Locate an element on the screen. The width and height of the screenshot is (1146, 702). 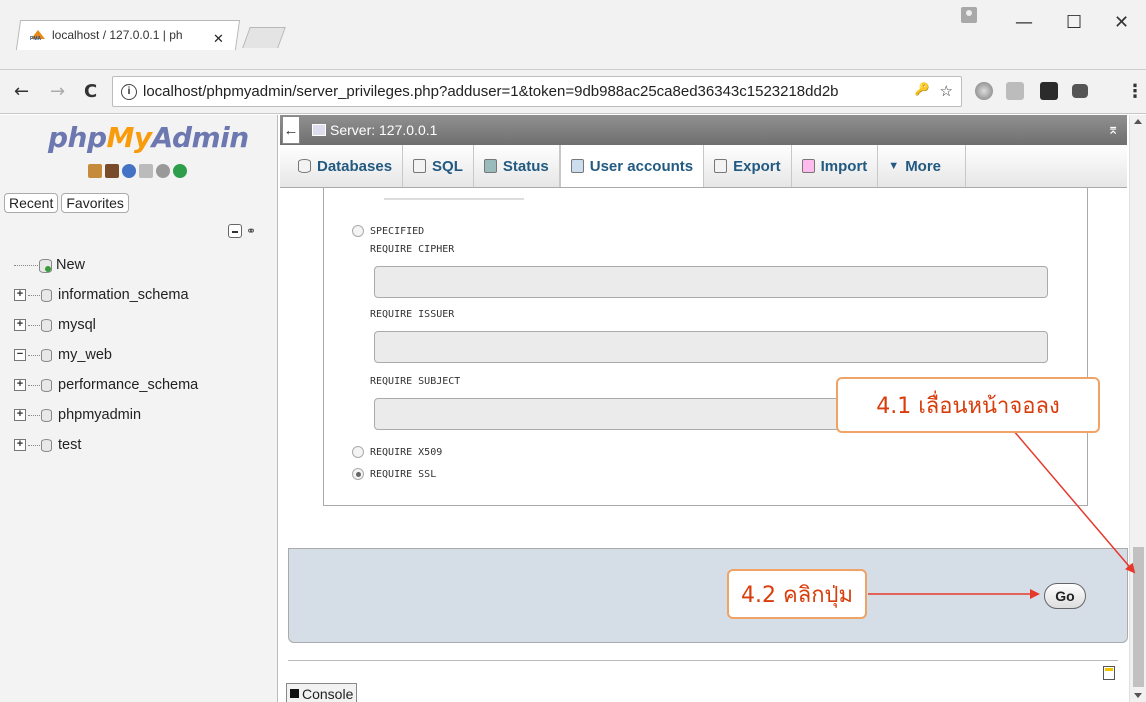
scrollbar-thumb is located at coordinates (1138, 617).